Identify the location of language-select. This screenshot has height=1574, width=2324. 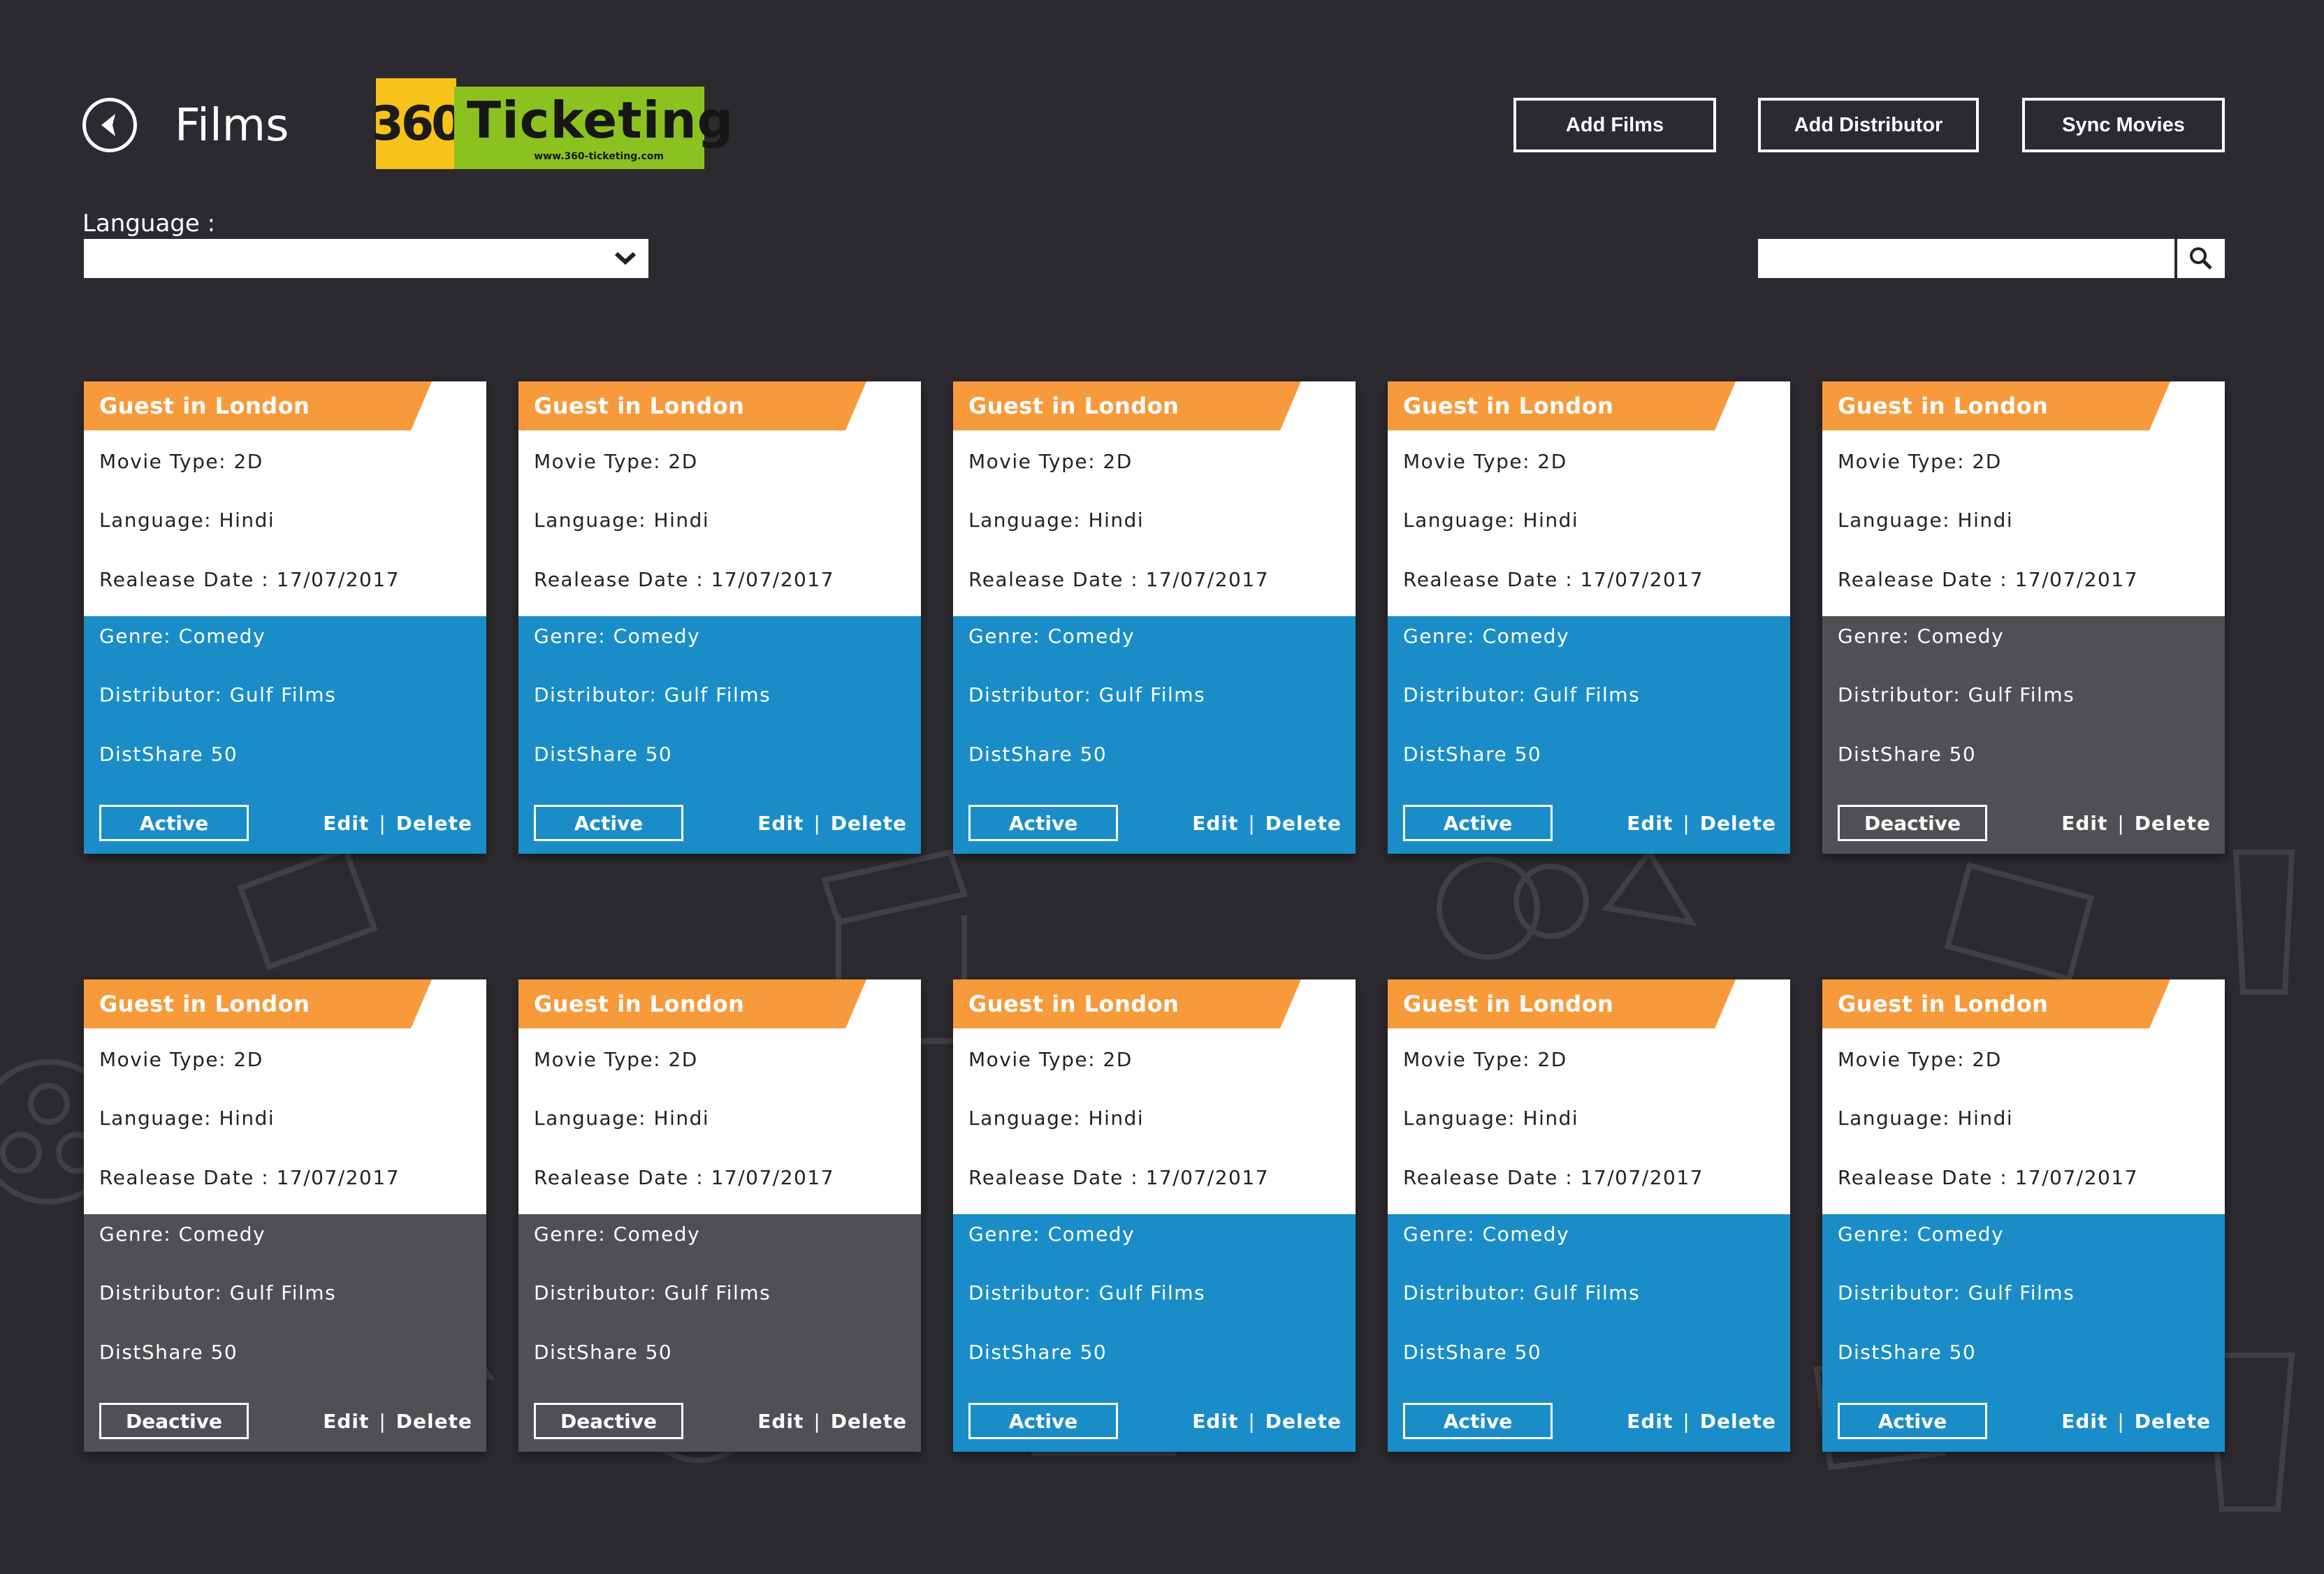
(366, 258).